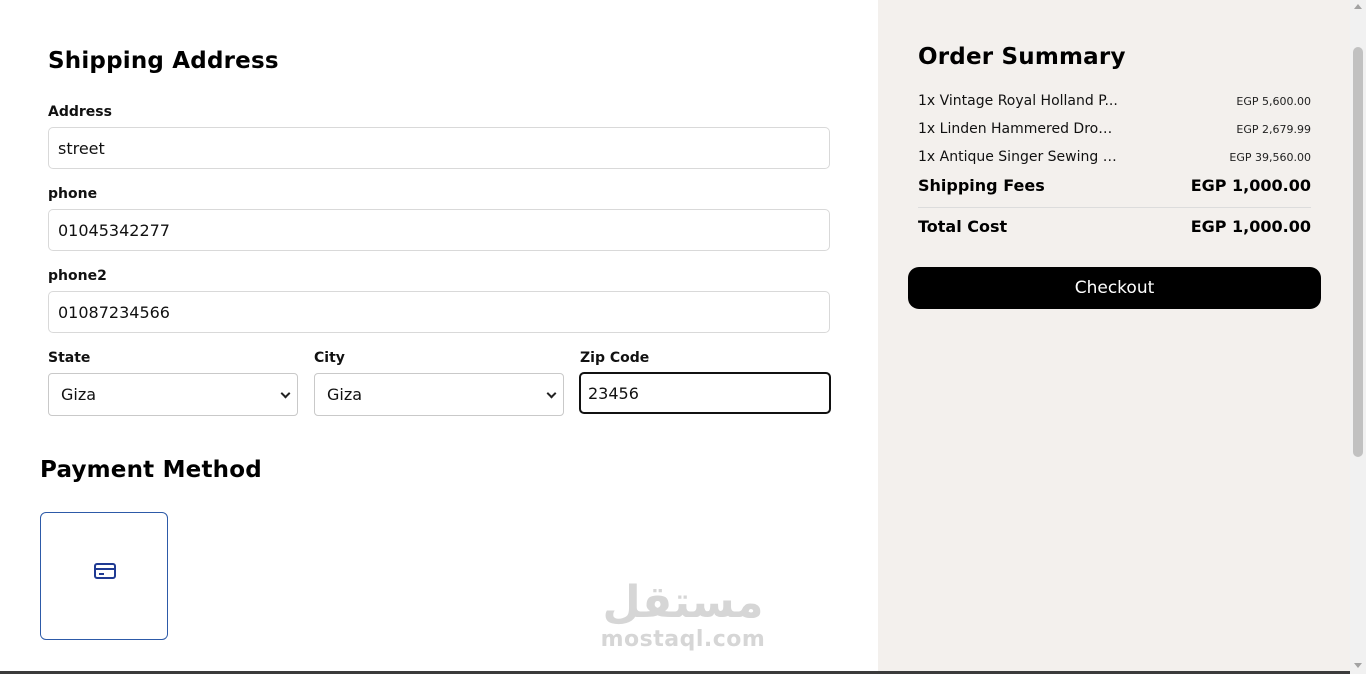 This screenshot has width=1366, height=674. I want to click on payment-method-title: Payment Method, so click(151, 470).